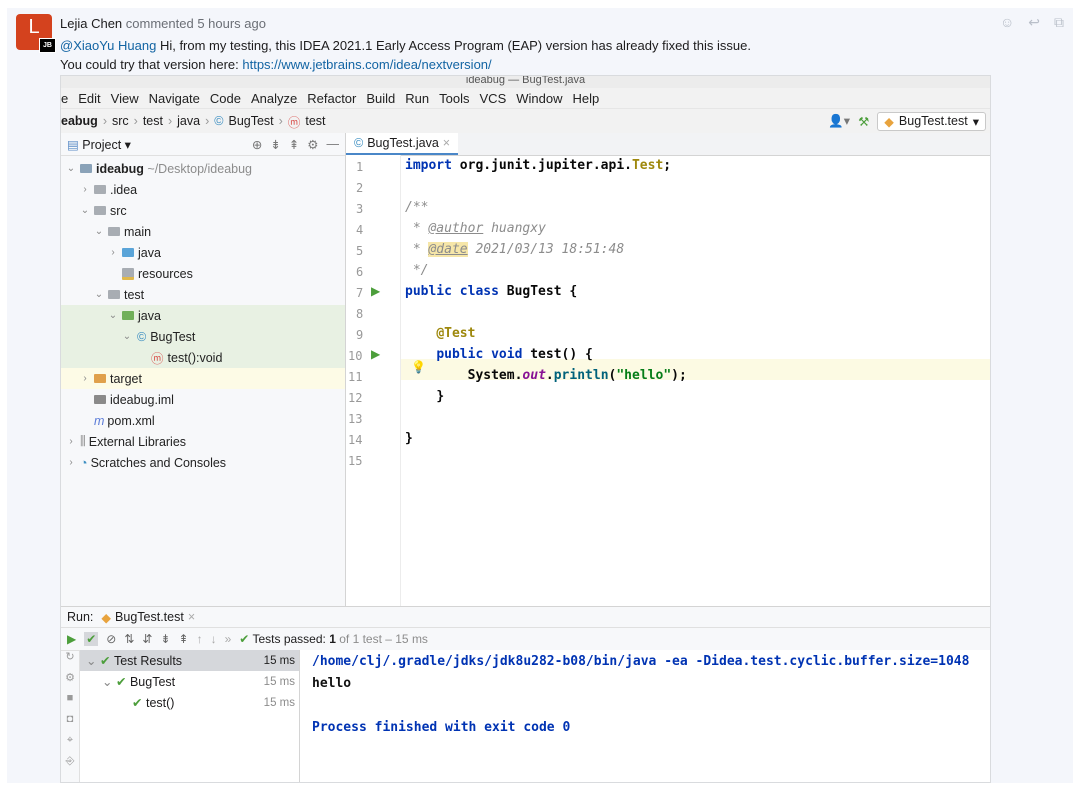 The height and width of the screenshot is (789, 1080). Describe the element at coordinates (70, 744) in the screenshot. I see `pin-icon: ⌖` at that location.